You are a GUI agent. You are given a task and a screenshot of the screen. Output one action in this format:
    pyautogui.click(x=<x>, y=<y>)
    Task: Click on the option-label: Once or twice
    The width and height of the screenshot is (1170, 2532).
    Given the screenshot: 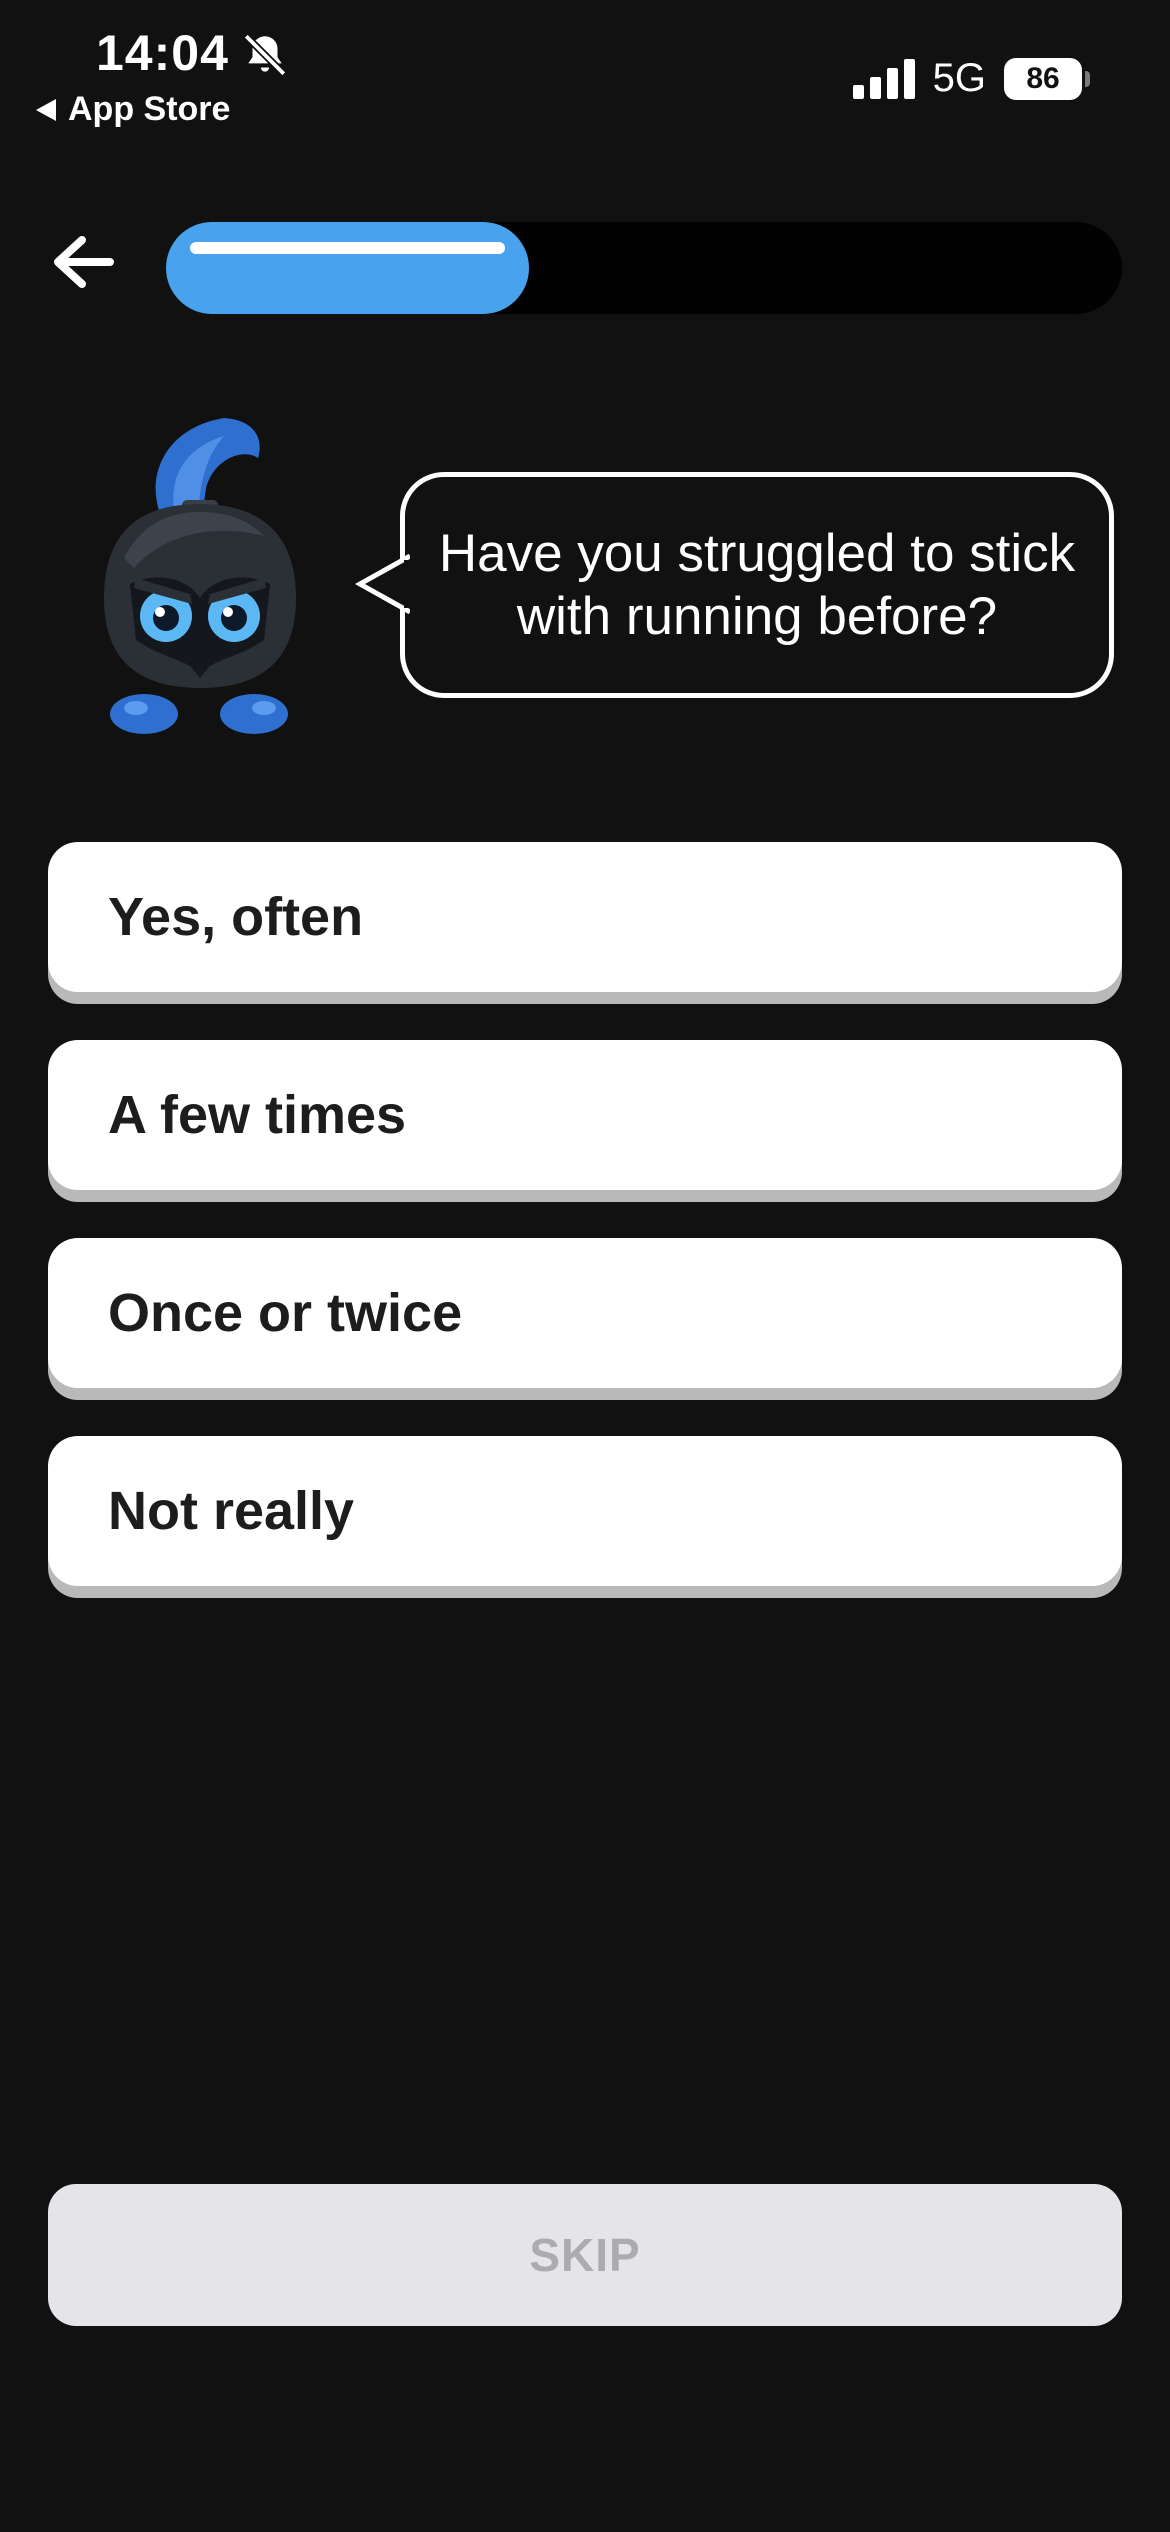 What is the action you would take?
    pyautogui.click(x=285, y=1313)
    